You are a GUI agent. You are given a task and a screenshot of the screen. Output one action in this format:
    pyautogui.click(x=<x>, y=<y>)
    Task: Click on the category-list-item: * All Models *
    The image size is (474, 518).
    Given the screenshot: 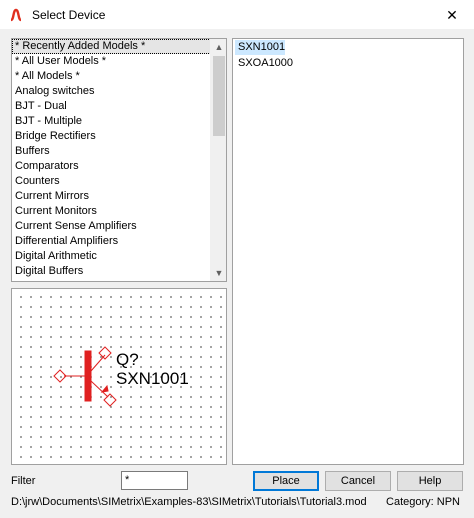 What is the action you would take?
    pyautogui.click(x=111, y=76)
    